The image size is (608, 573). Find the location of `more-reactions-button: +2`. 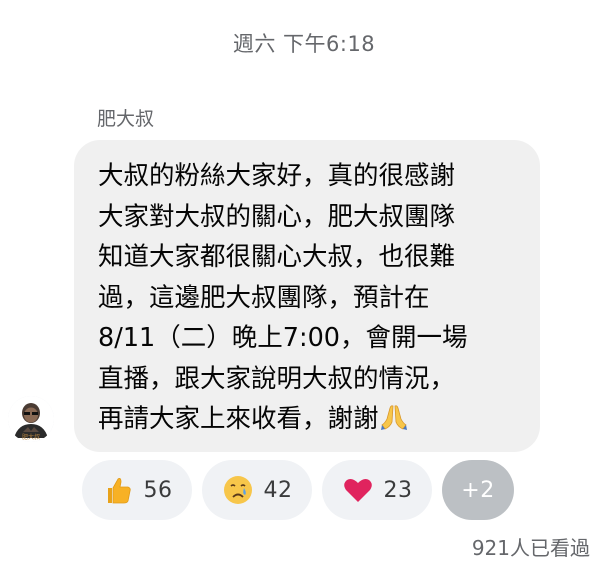

more-reactions-button: +2 is located at coordinates (478, 490).